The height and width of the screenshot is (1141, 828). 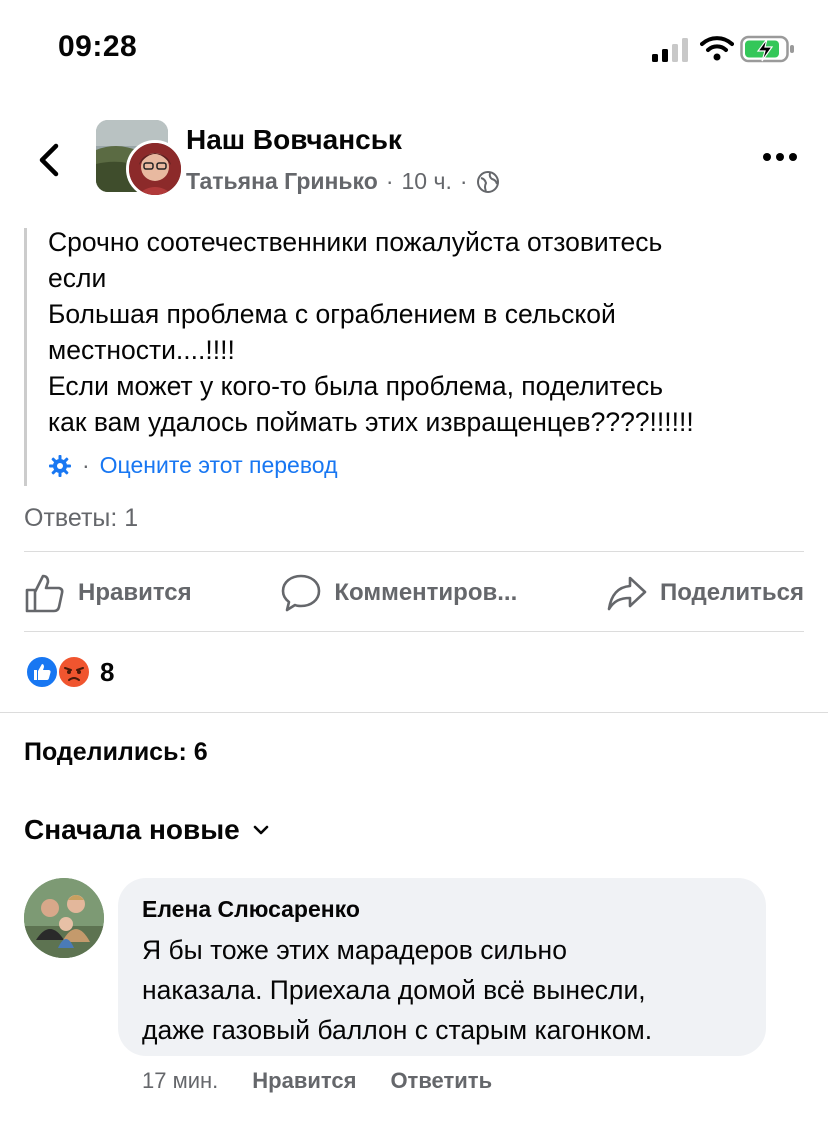 What do you see at coordinates (64, 918) in the screenshot?
I see `commenter-avatar` at bounding box center [64, 918].